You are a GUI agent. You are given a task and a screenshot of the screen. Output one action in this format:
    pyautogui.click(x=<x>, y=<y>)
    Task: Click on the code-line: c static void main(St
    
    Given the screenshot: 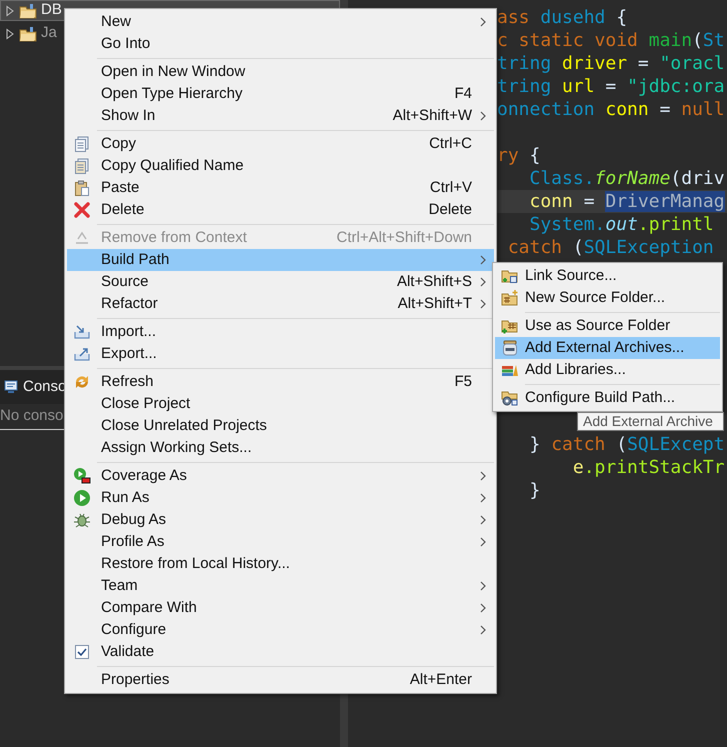 What is the action you would take?
    pyautogui.click(x=611, y=40)
    